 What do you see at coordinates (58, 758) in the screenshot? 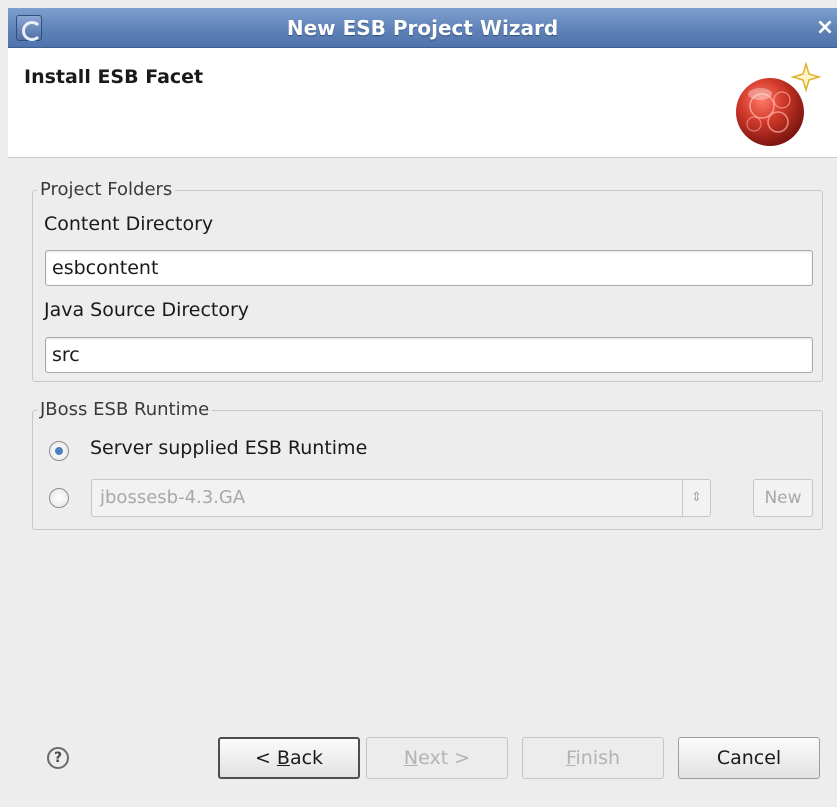
I see `help-icon: ?` at bounding box center [58, 758].